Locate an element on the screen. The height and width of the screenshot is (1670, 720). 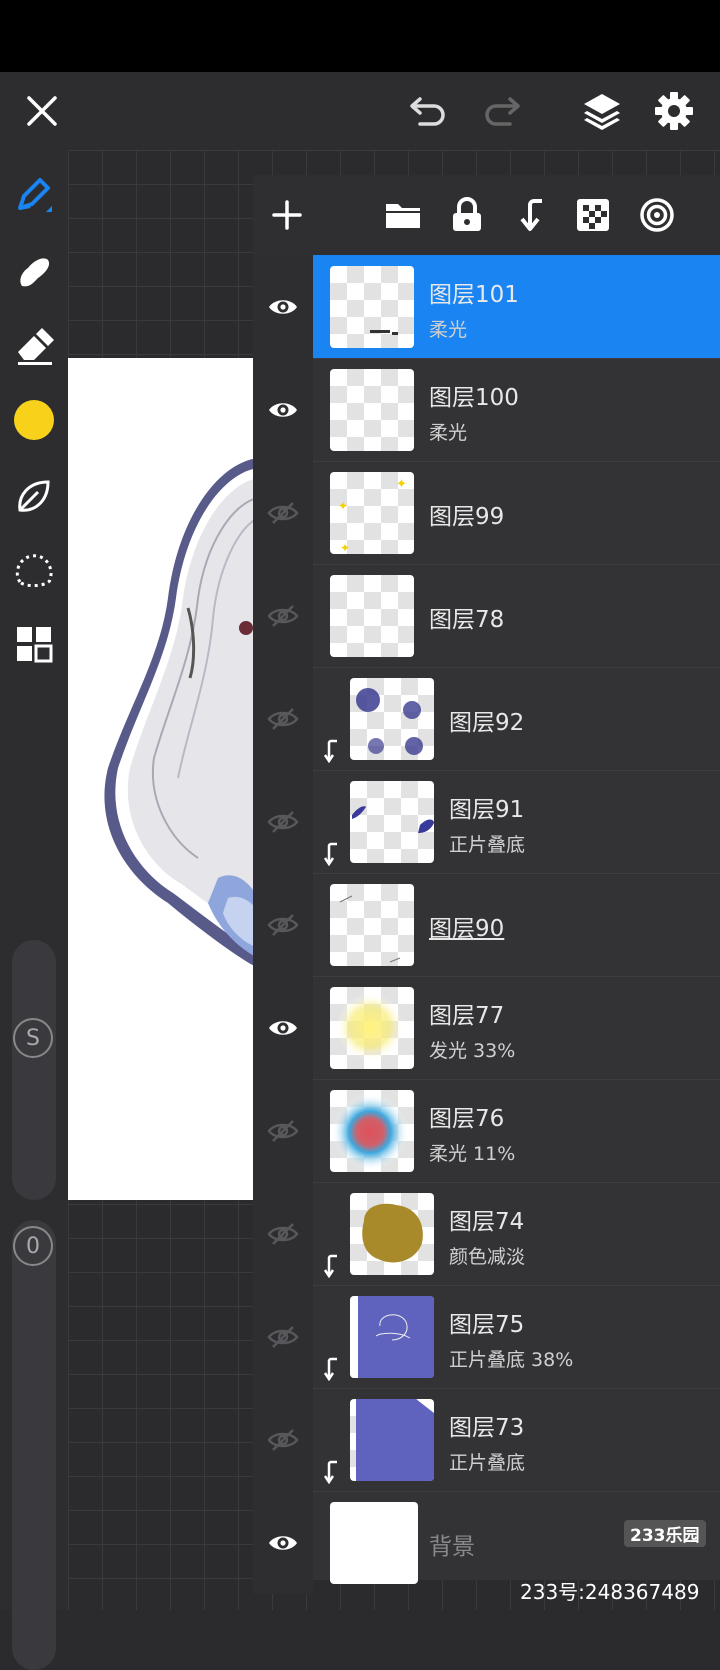
eraser-tool is located at coordinates (34, 346).